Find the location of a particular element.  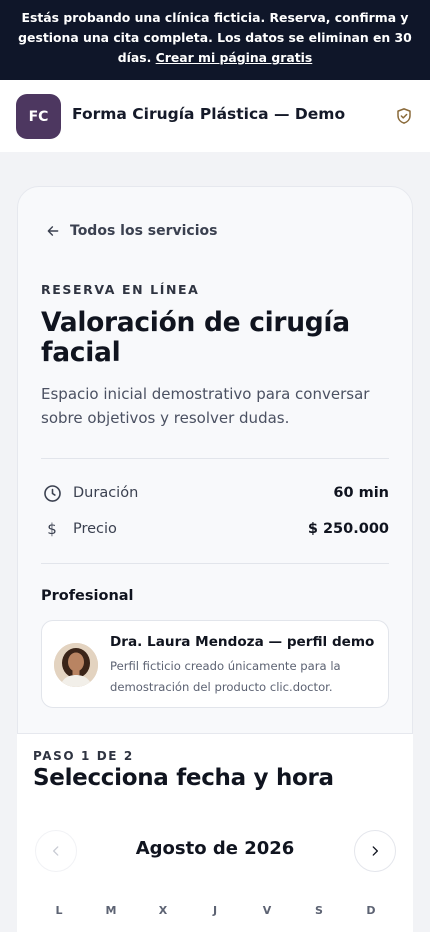

previous-month-button is located at coordinates (56, 851).